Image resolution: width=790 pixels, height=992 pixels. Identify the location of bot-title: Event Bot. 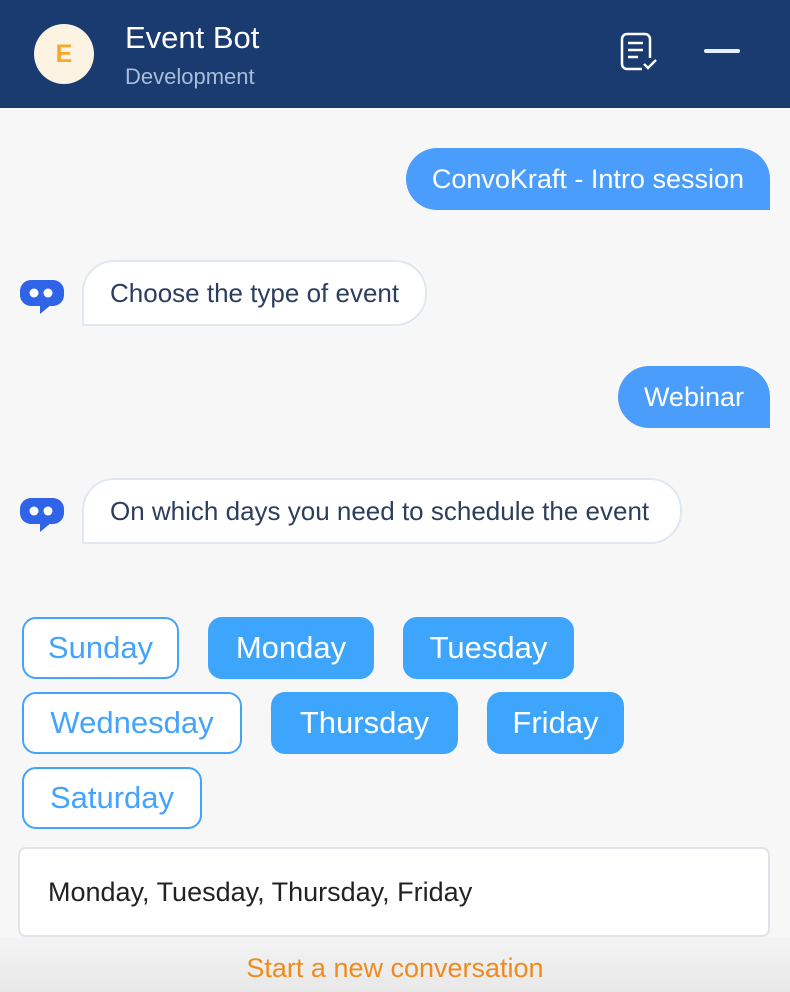
(192, 37).